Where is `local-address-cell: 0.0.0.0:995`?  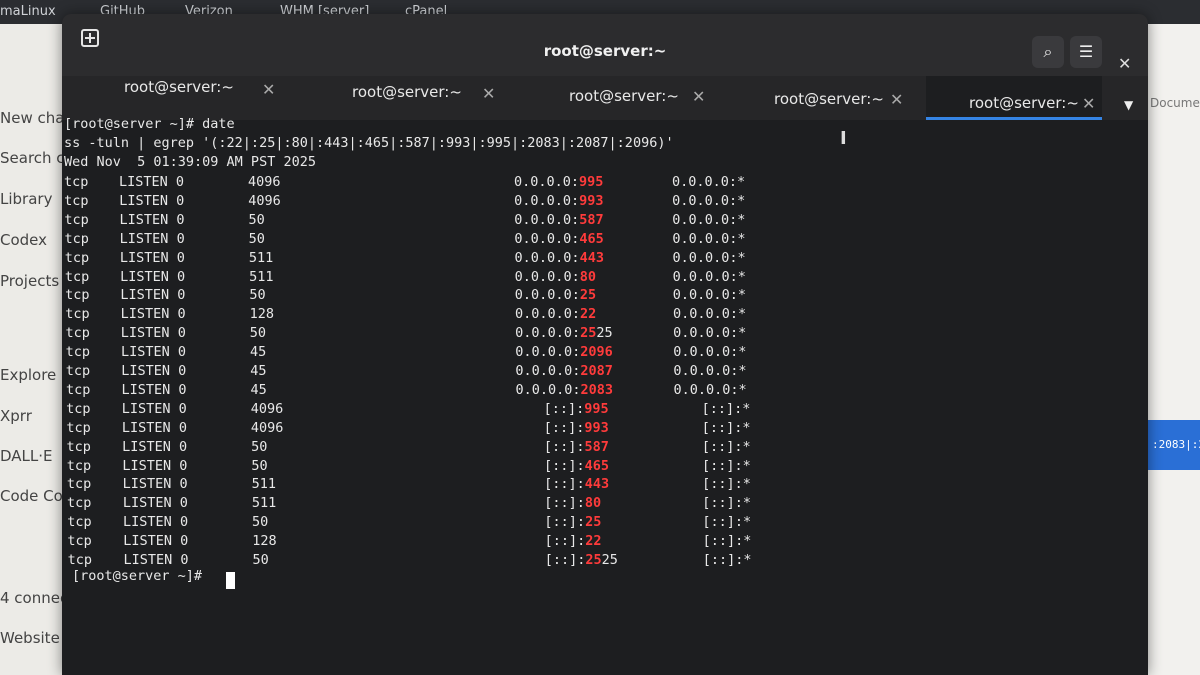
local-address-cell: 0.0.0.0:995 is located at coordinates (558, 182).